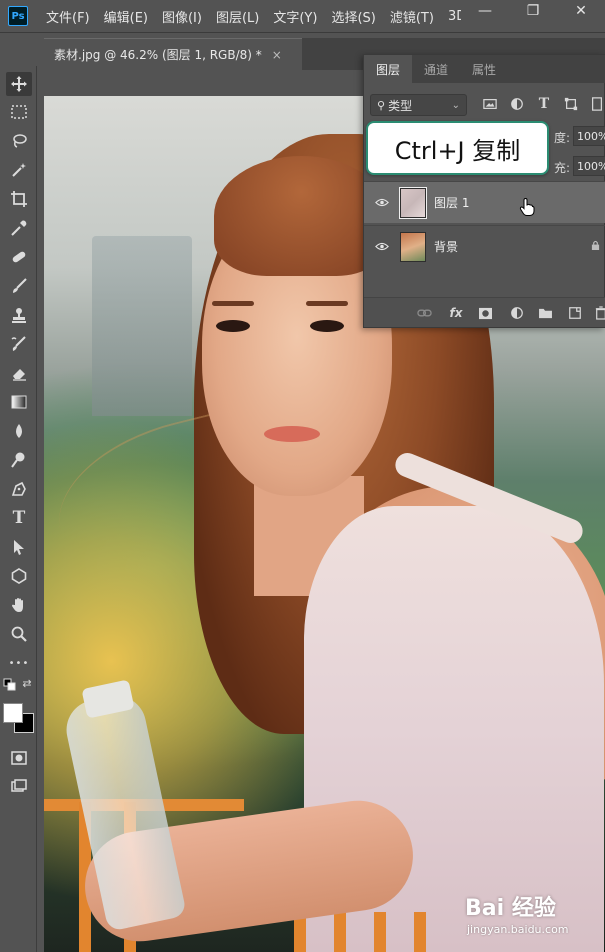  Describe the element at coordinates (327, 303) in the screenshot. I see `right-eyebrow` at that location.